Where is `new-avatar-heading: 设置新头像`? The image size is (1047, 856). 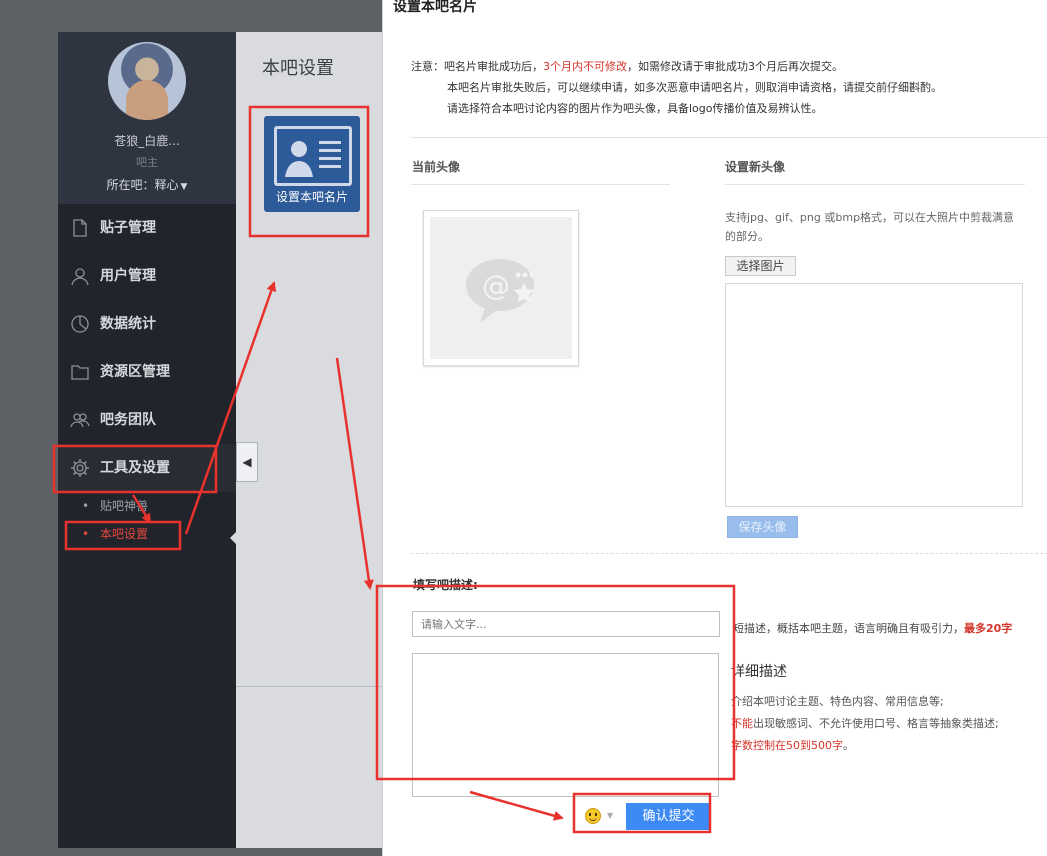
new-avatar-heading: 设置新头像 is located at coordinates (755, 167).